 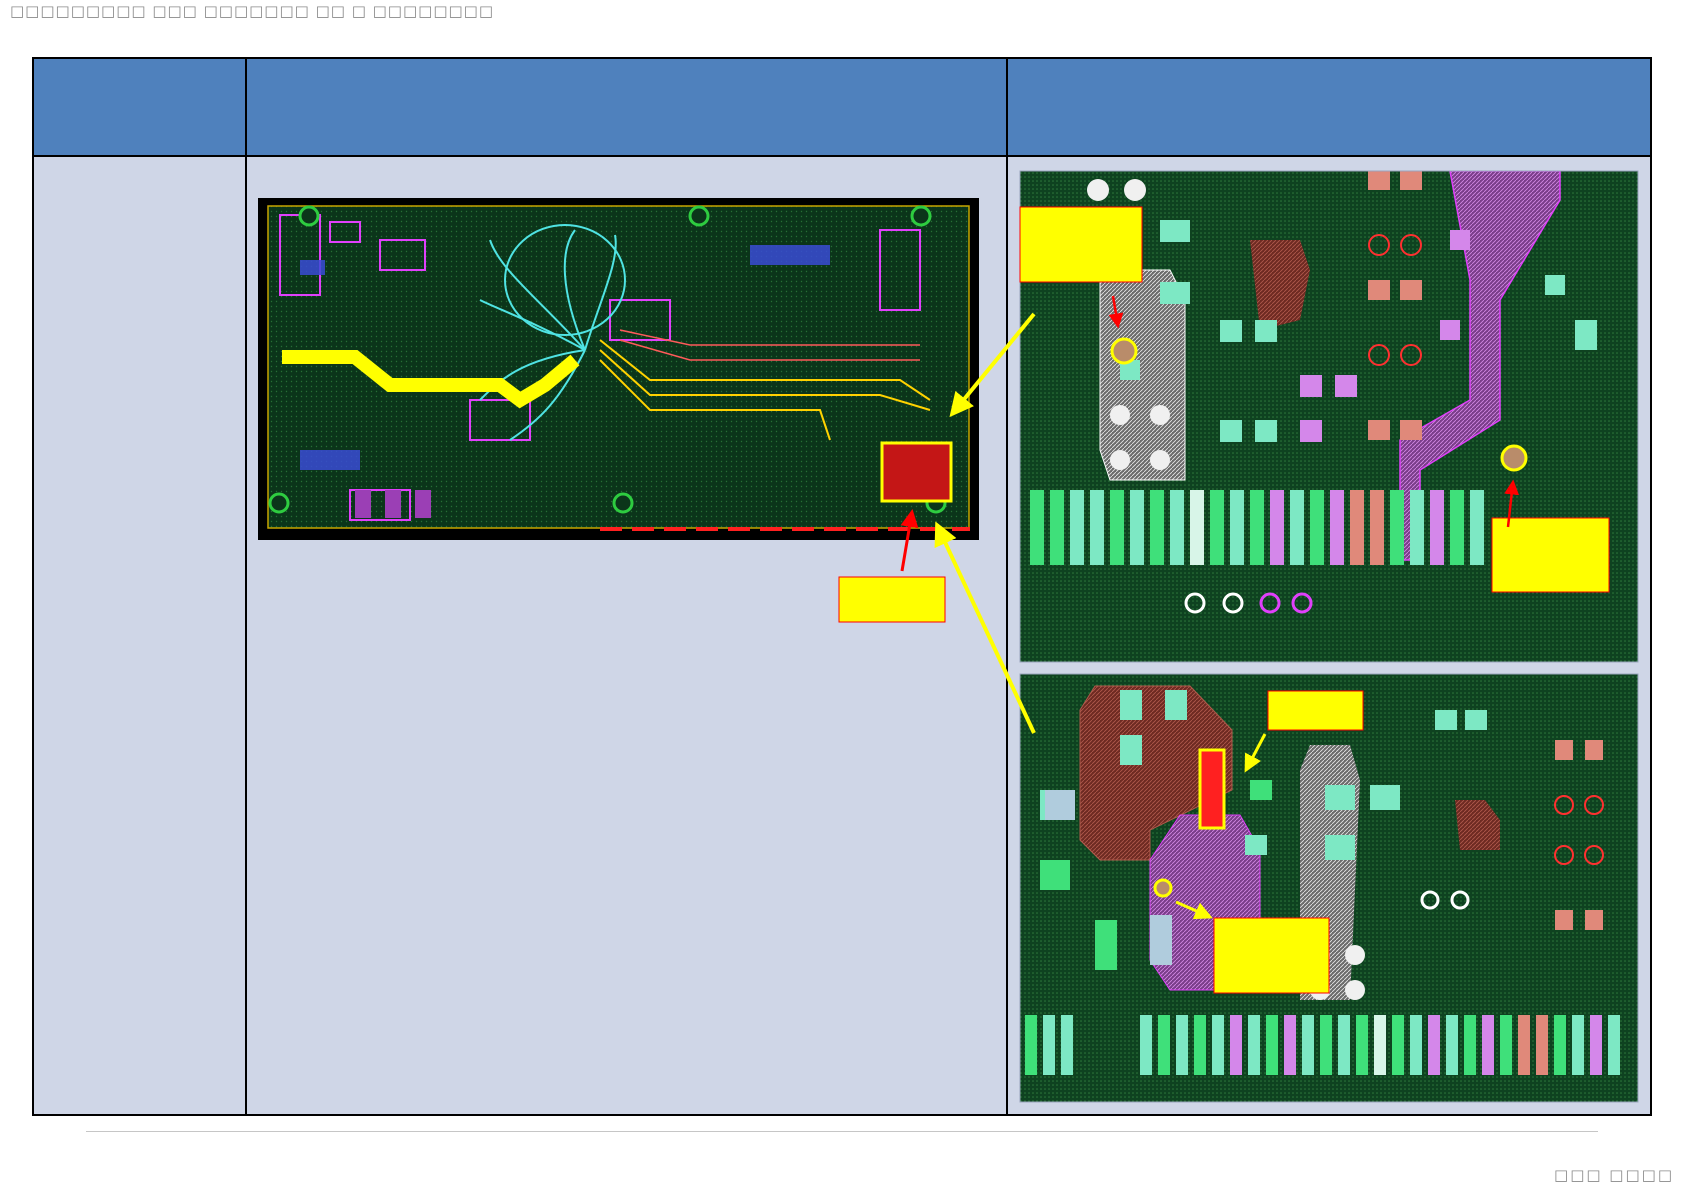 What do you see at coordinates (1614, 1175) in the screenshot?
I see `page-number: □□□ □□□□` at bounding box center [1614, 1175].